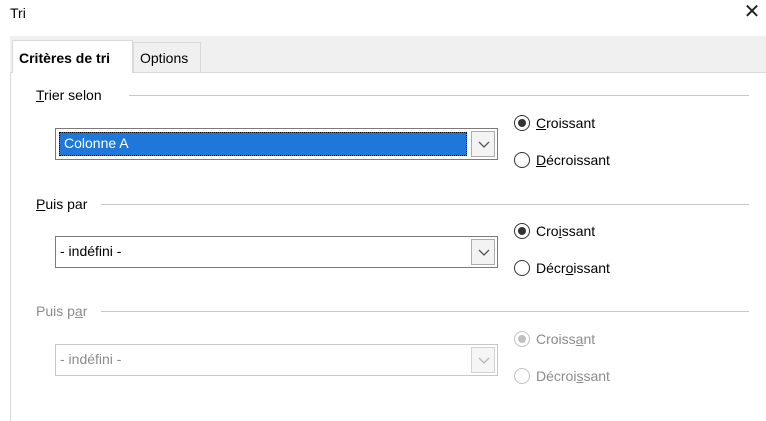  I want to click on sort-1-descending-radio: Décroissant, so click(562, 160).